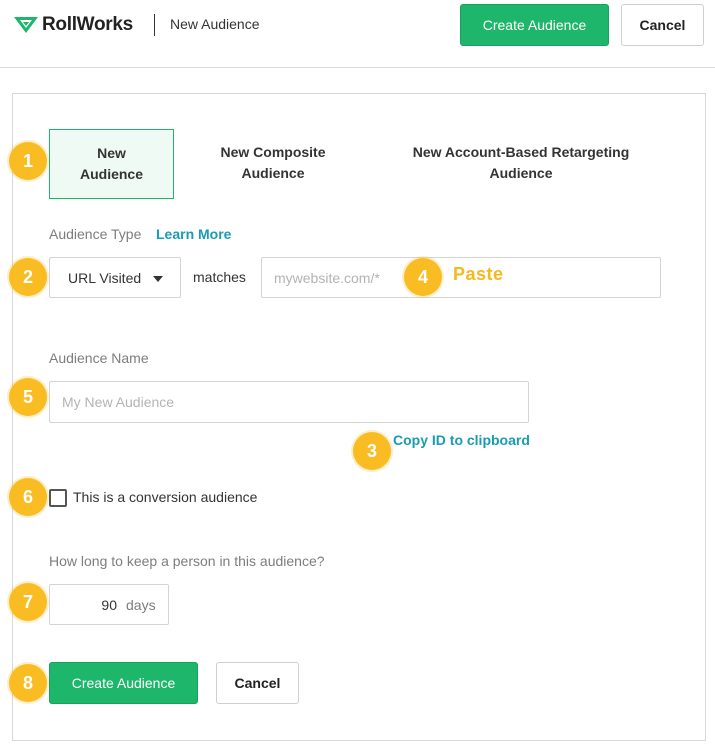 Image resolution: width=715 pixels, height=746 pixels. Describe the element at coordinates (372, 451) in the screenshot. I see `step-badge-3: 3` at that location.